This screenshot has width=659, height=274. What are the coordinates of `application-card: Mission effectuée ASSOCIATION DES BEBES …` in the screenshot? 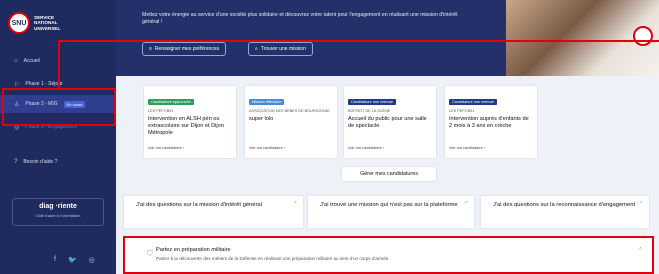 It's located at (291, 122).